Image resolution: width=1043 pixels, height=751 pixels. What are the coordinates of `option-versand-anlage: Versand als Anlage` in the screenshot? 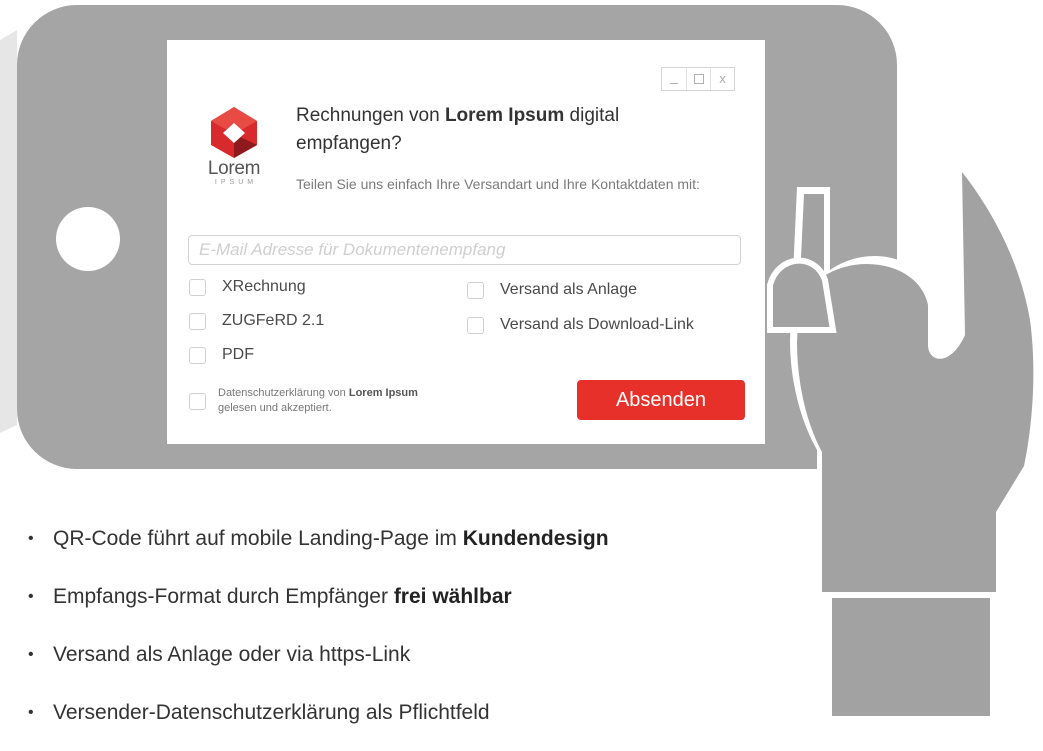 It's located at (552, 290).